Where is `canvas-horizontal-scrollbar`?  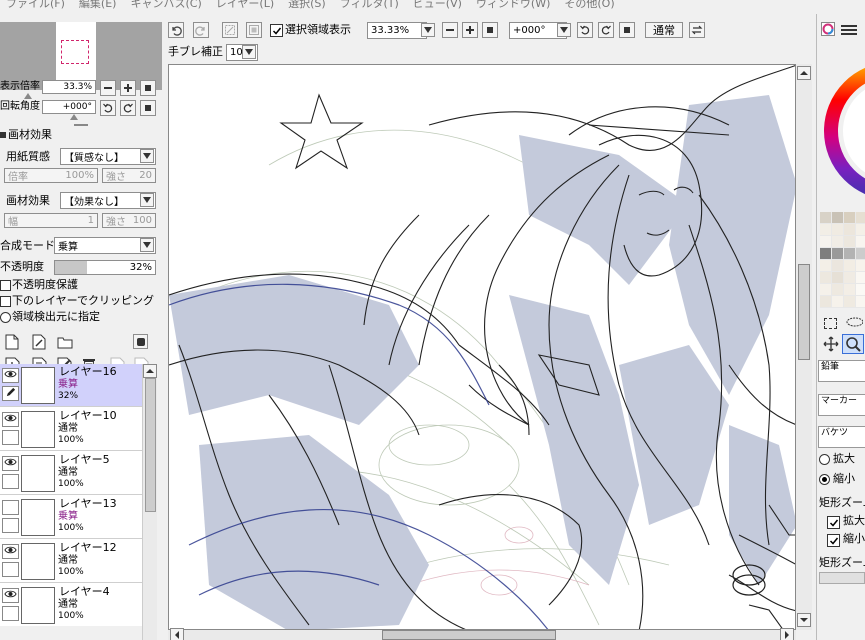 canvas-horizontal-scrollbar is located at coordinates (482, 634).